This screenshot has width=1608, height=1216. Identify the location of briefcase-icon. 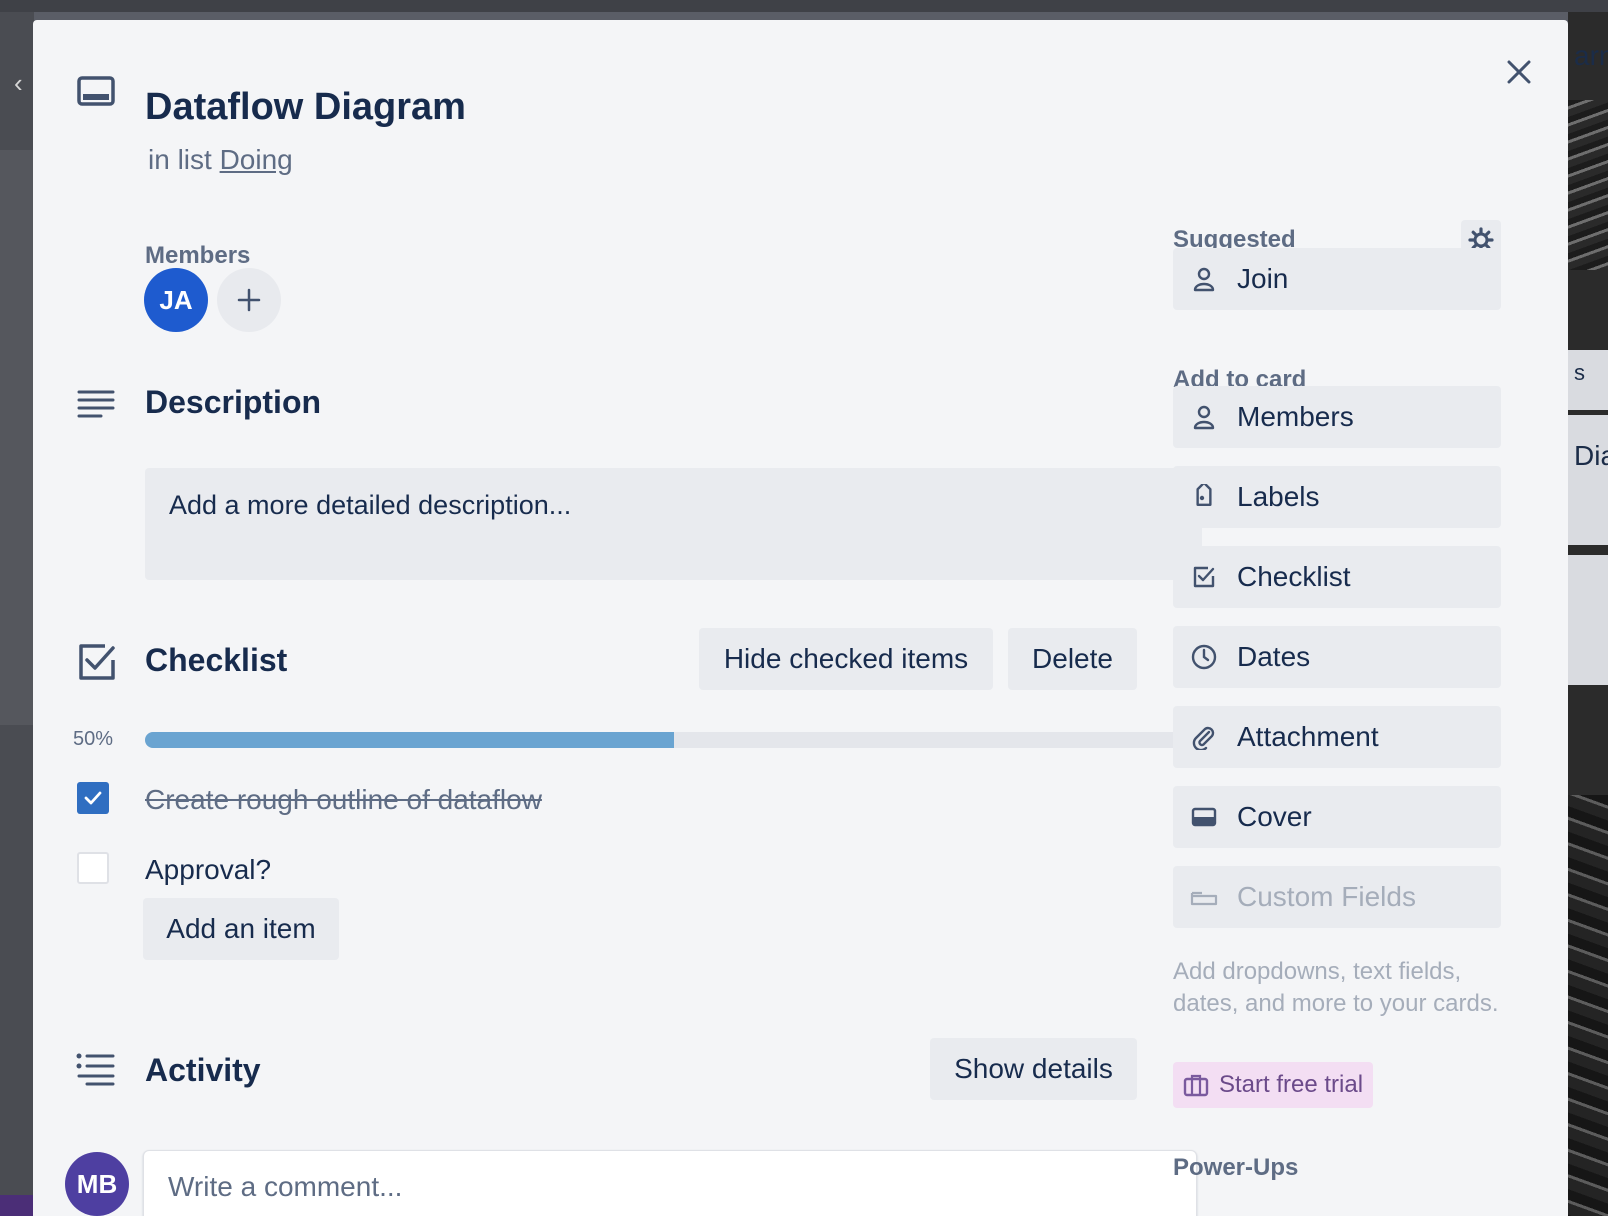
(1196, 1085).